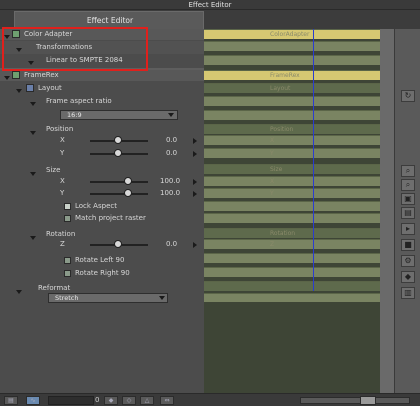 This screenshot has height=406, width=420. Describe the element at coordinates (147, 400) in the screenshot. I see `keyframe-triangle-icon: △` at that location.